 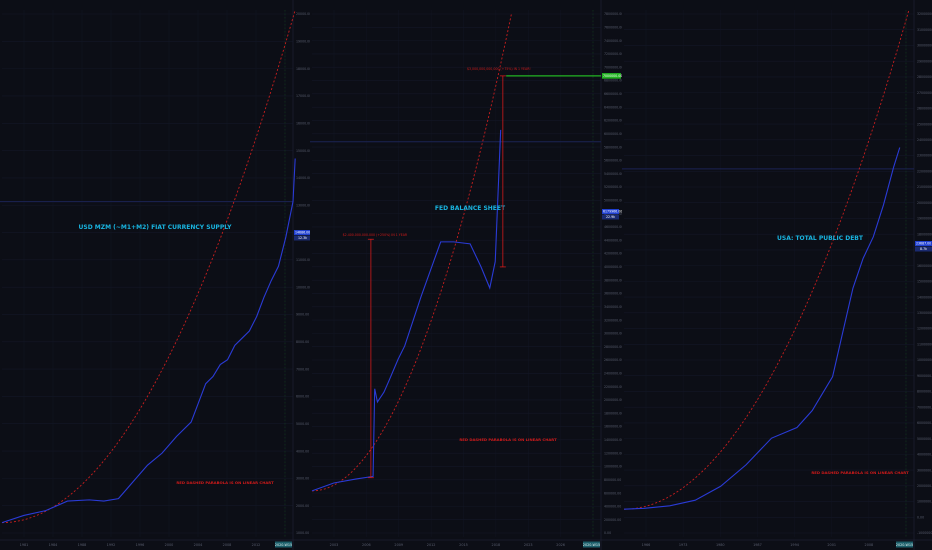 I want to click on y-tick-label: 2000.00, so click(x=302, y=506).